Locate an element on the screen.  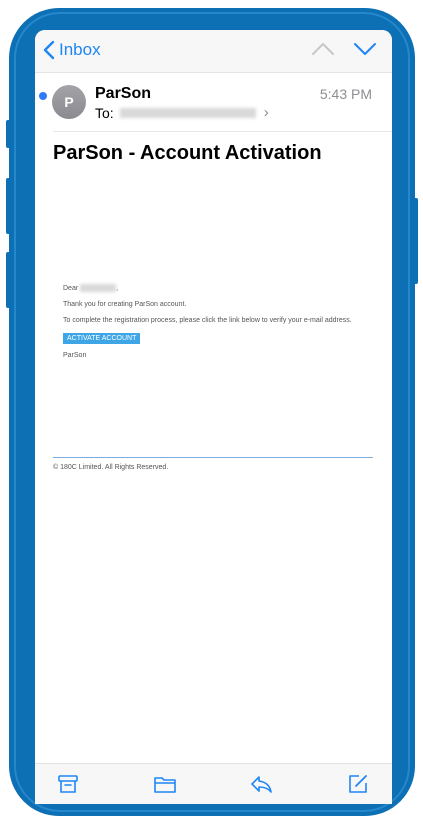
side-button-volume-up is located at coordinates (8, 206).